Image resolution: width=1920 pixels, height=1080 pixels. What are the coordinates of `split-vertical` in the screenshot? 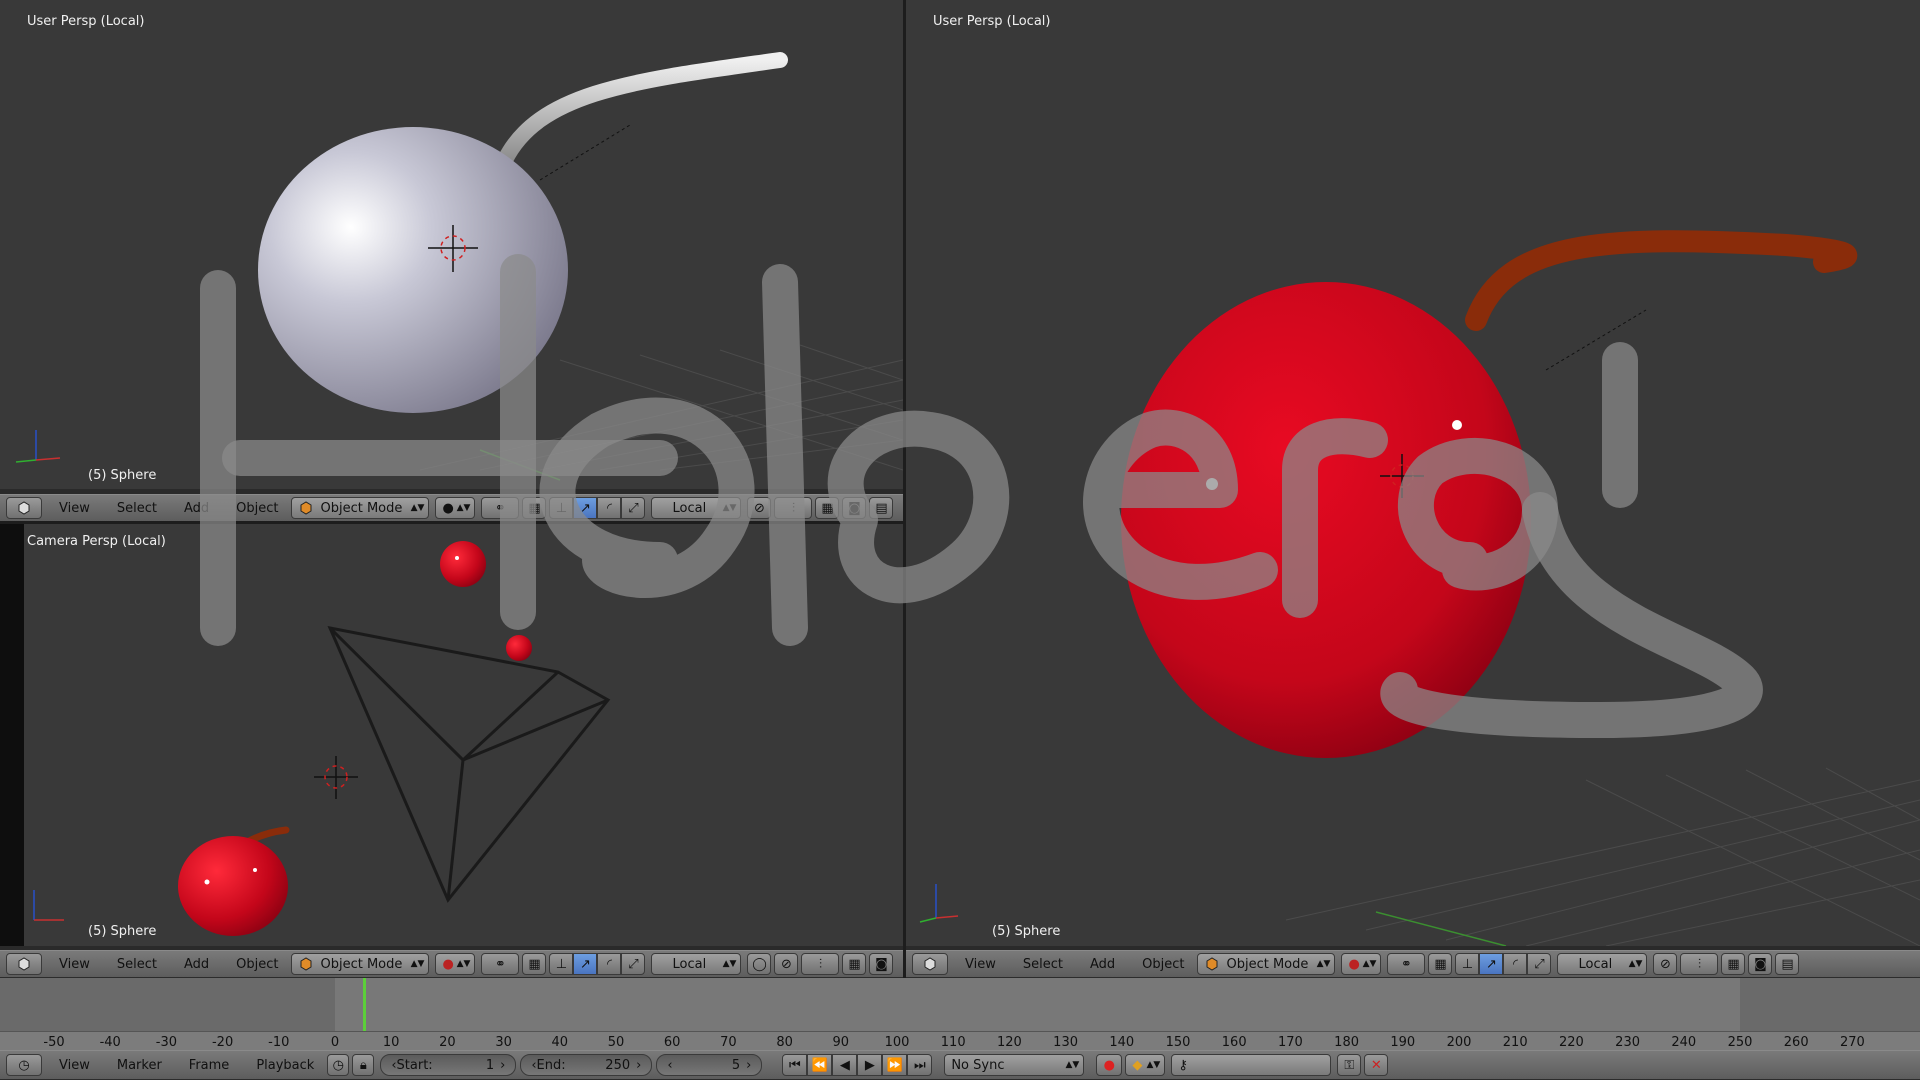 It's located at (904, 489).